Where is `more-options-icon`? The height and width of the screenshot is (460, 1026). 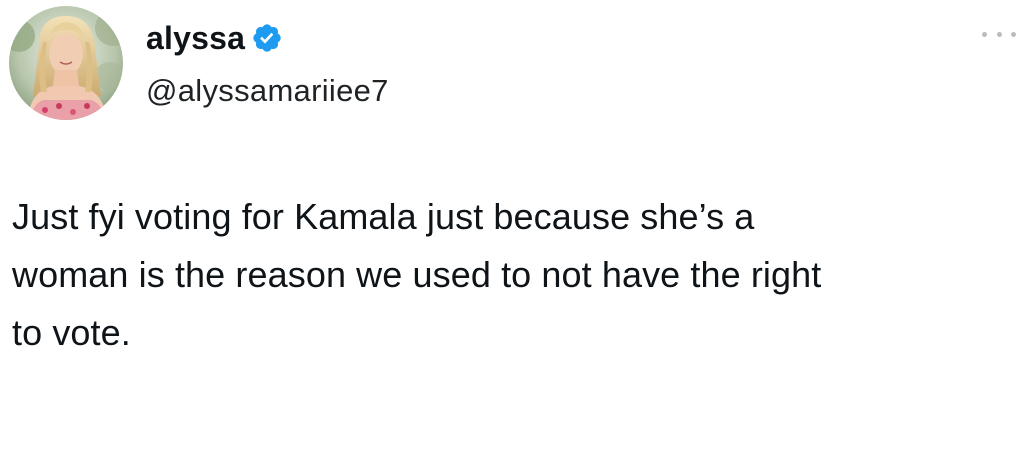
more-options-icon is located at coordinates (999, 34).